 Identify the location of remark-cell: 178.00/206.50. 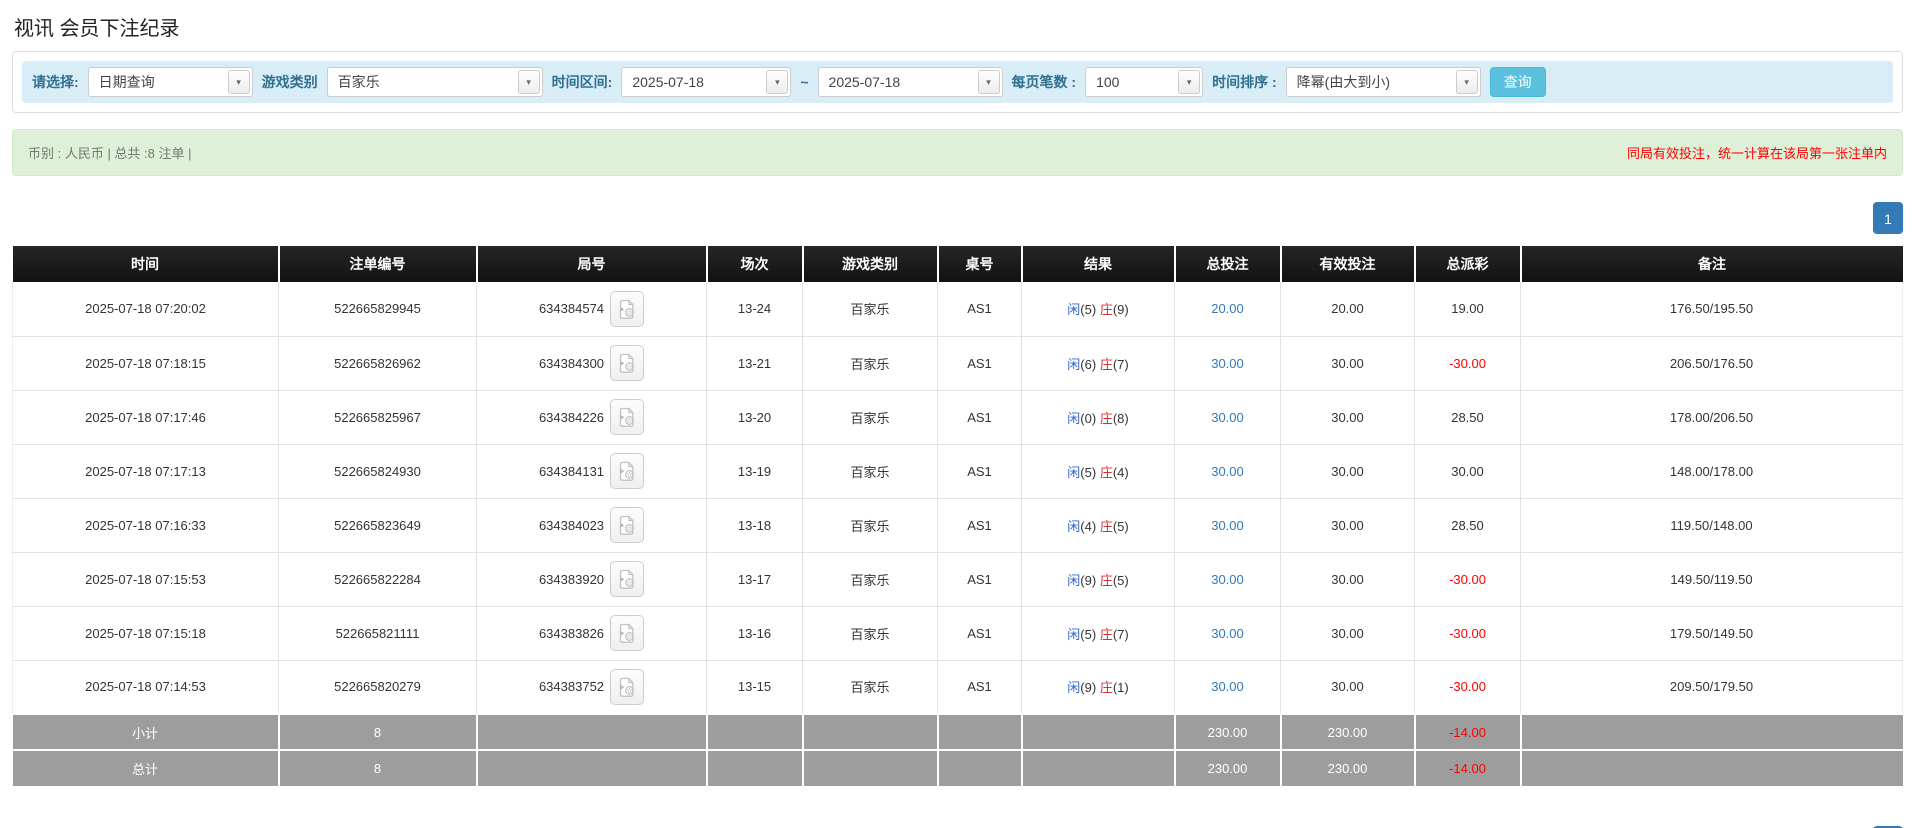
(1711, 417).